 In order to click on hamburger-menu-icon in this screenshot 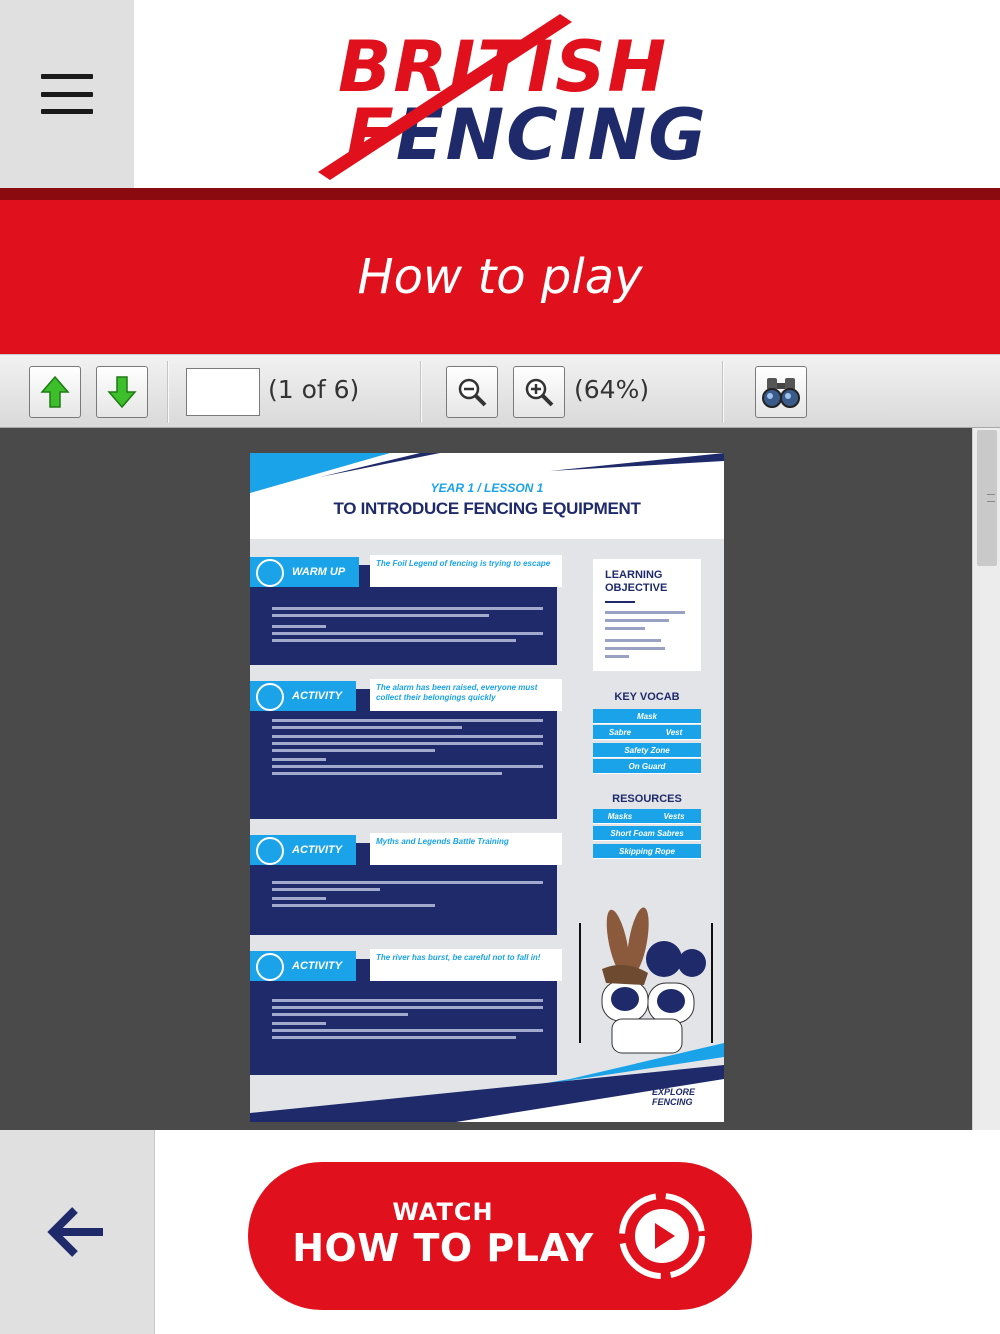, I will do `click(67, 94)`.